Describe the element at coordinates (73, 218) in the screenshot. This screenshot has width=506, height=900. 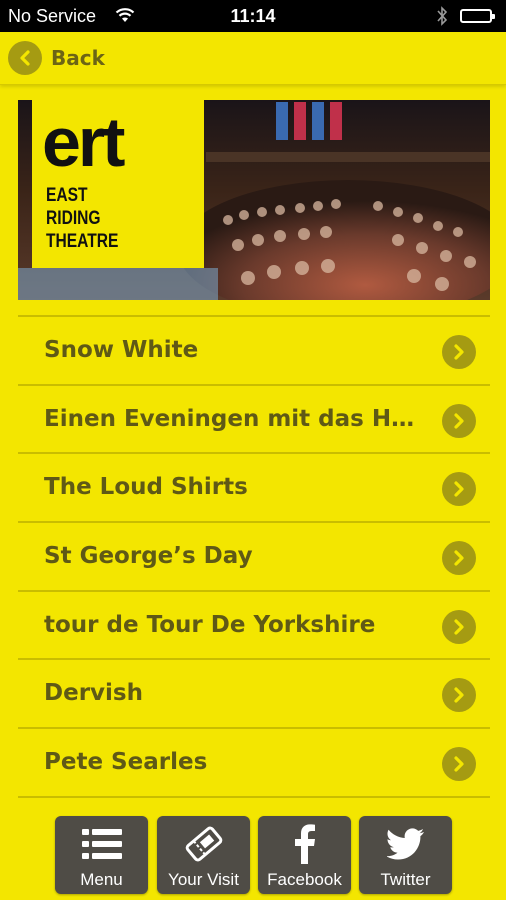
I see `logo-line: RIDING` at that location.